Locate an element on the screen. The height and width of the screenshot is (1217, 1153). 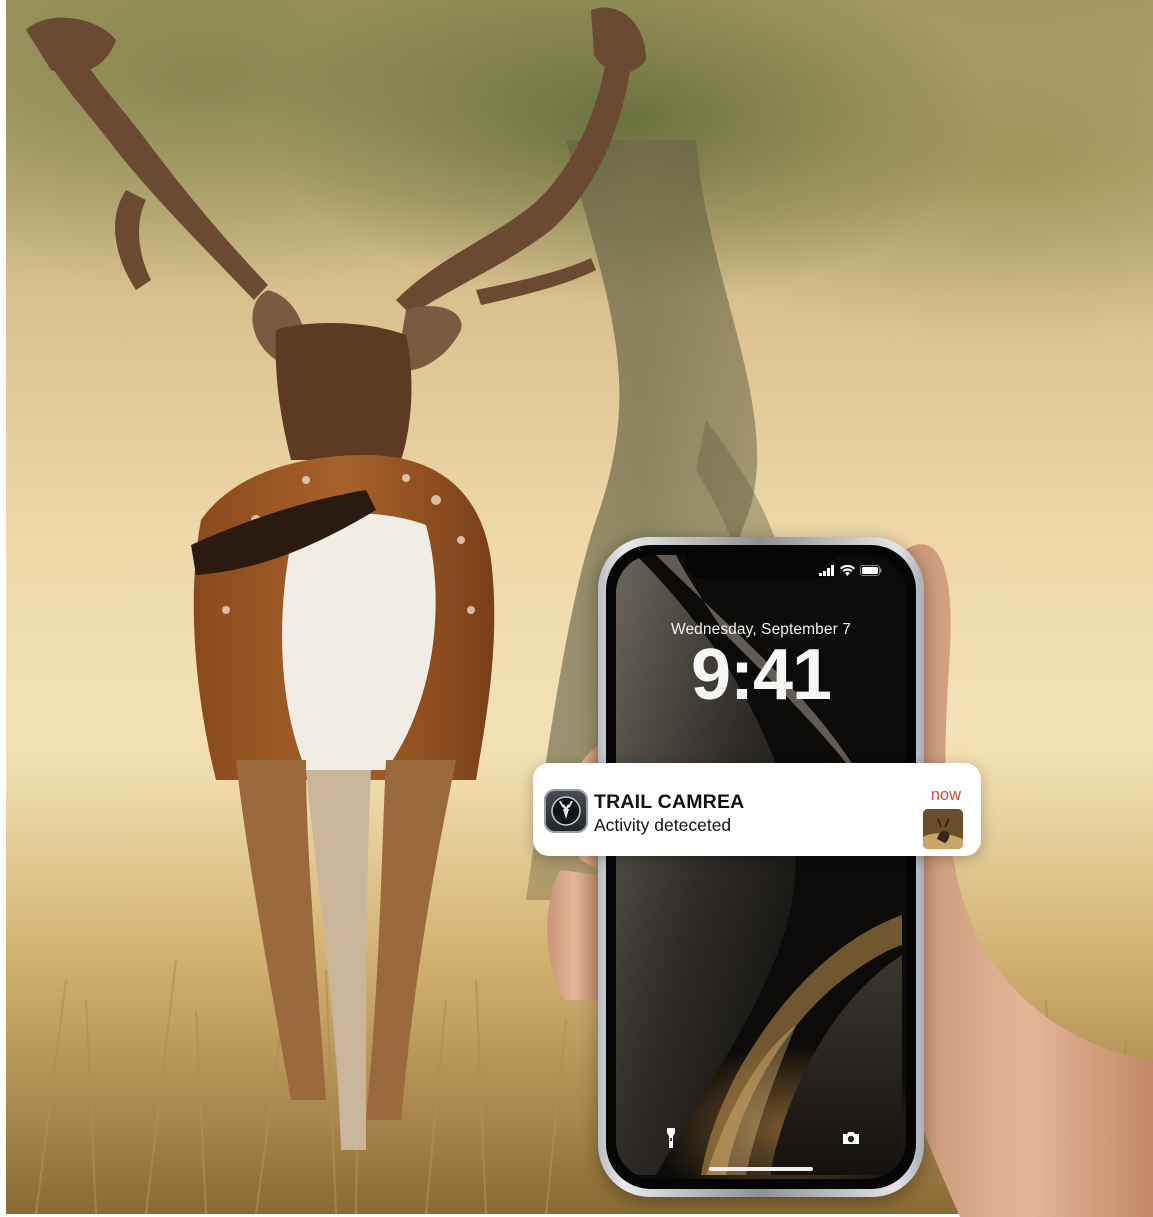
notch is located at coordinates (761, 567).